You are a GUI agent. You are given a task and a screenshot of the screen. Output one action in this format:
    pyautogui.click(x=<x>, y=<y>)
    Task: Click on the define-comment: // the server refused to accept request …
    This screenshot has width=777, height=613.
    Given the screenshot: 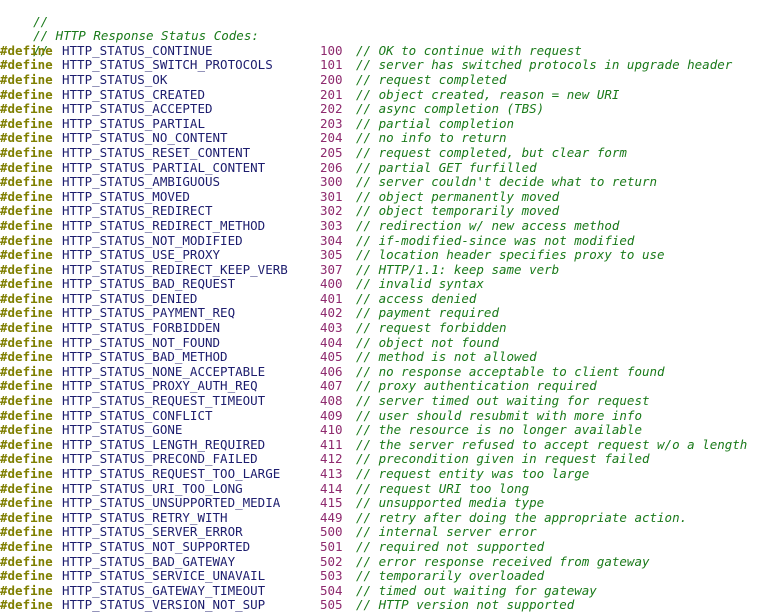 What is the action you would take?
    pyautogui.click(x=552, y=444)
    